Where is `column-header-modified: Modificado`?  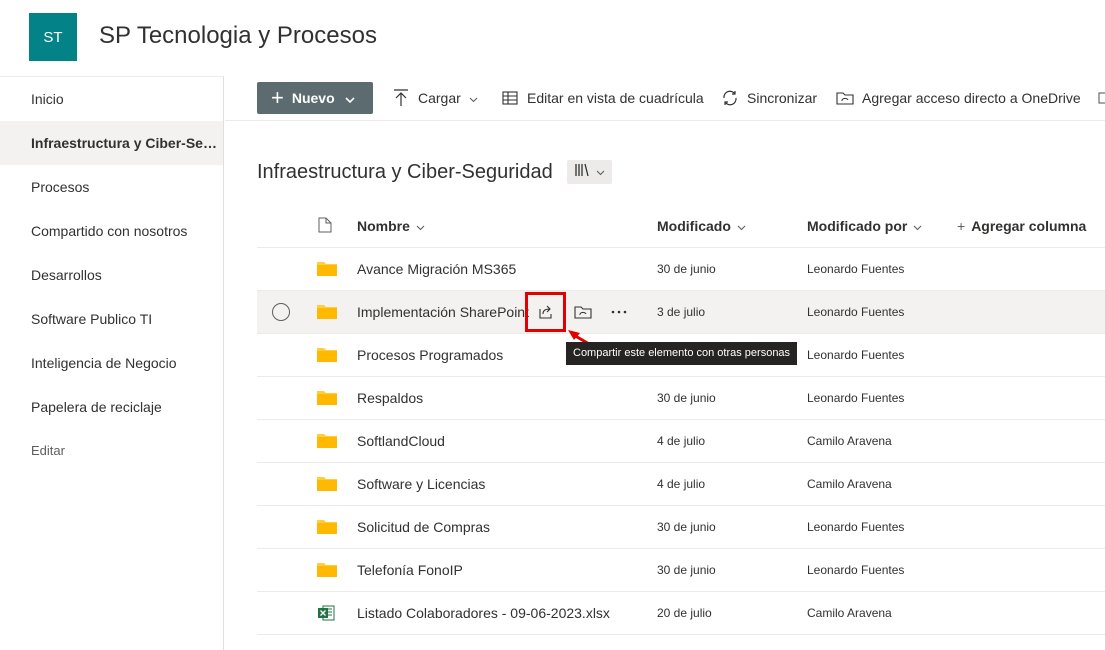
column-header-modified: Modificado is located at coordinates (701, 226).